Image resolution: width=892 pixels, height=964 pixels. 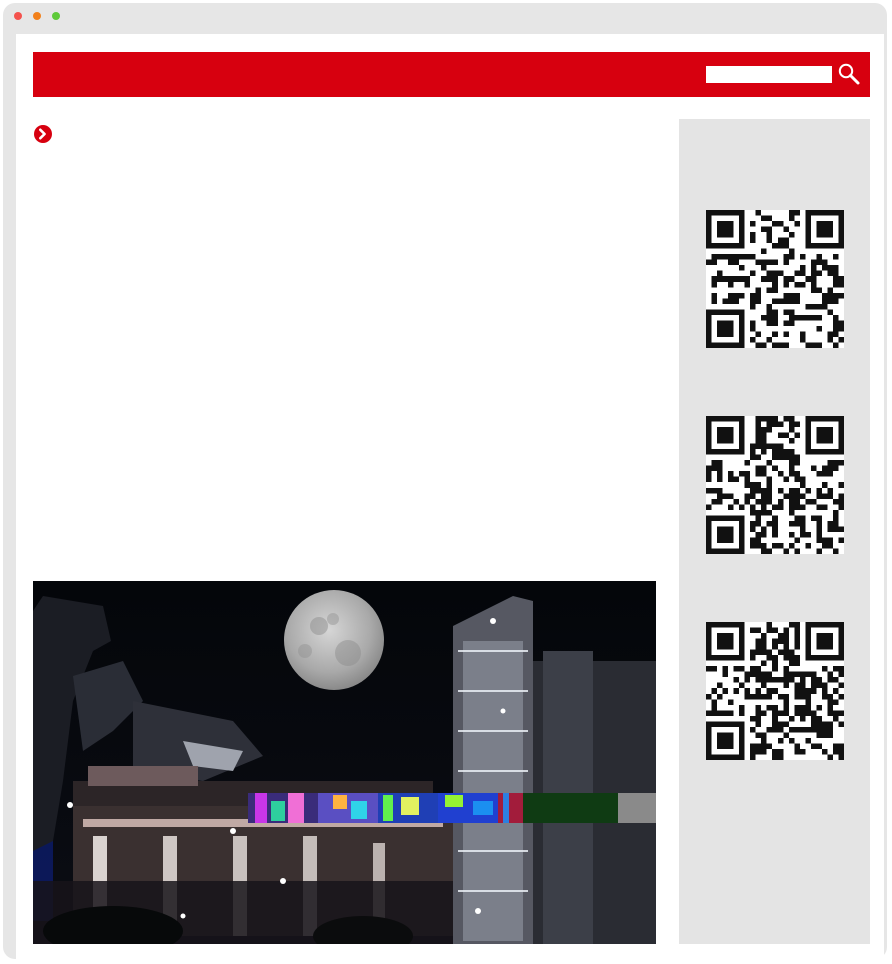 What do you see at coordinates (451, 74) in the screenshot?
I see `header-bar` at bounding box center [451, 74].